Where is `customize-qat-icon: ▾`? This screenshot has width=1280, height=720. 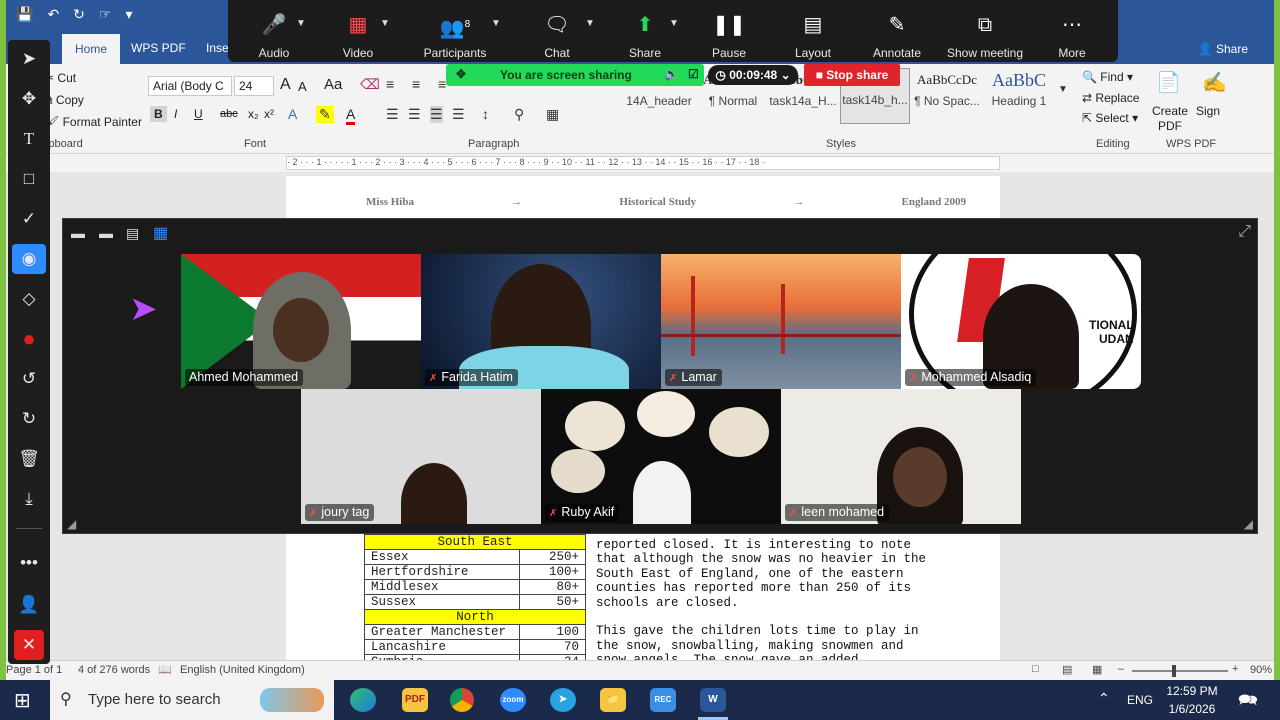 customize-qat-icon: ▾ is located at coordinates (128, 14).